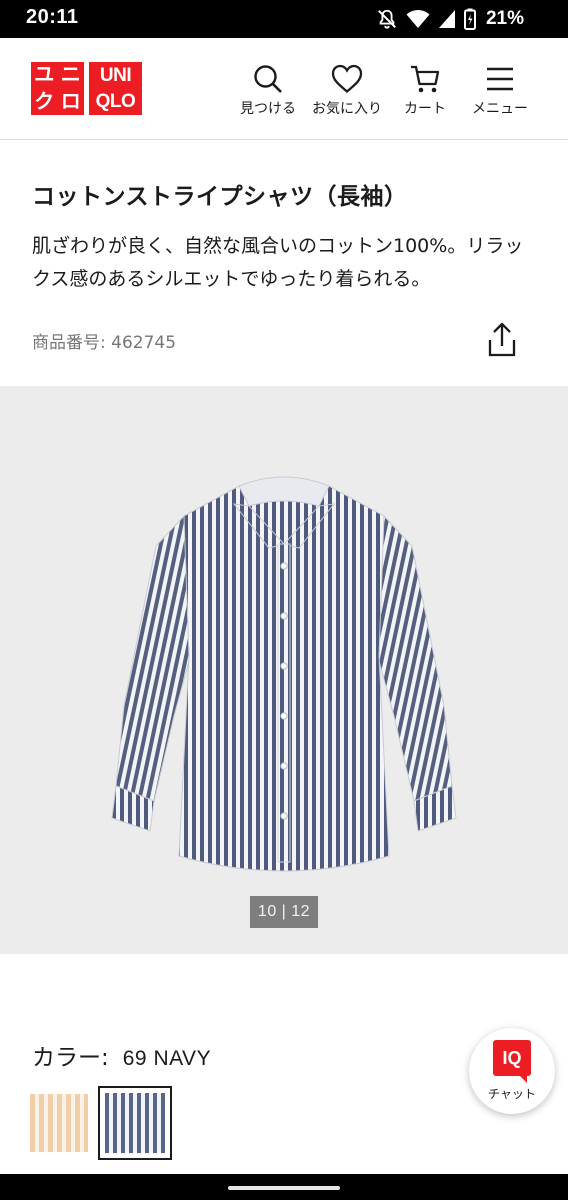  I want to click on heart-icon, so click(347, 79).